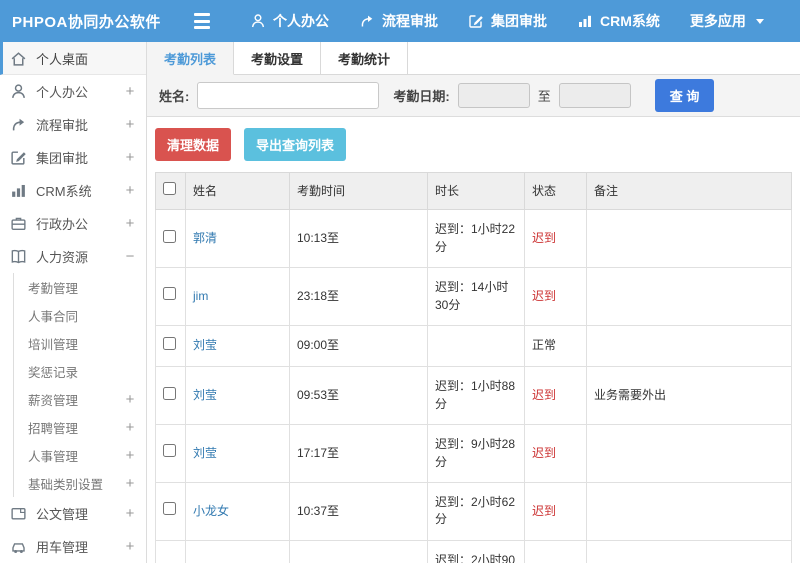 The width and height of the screenshot is (800, 563). I want to click on duration-line1: 迟到：1小时88分, so click(475, 395).